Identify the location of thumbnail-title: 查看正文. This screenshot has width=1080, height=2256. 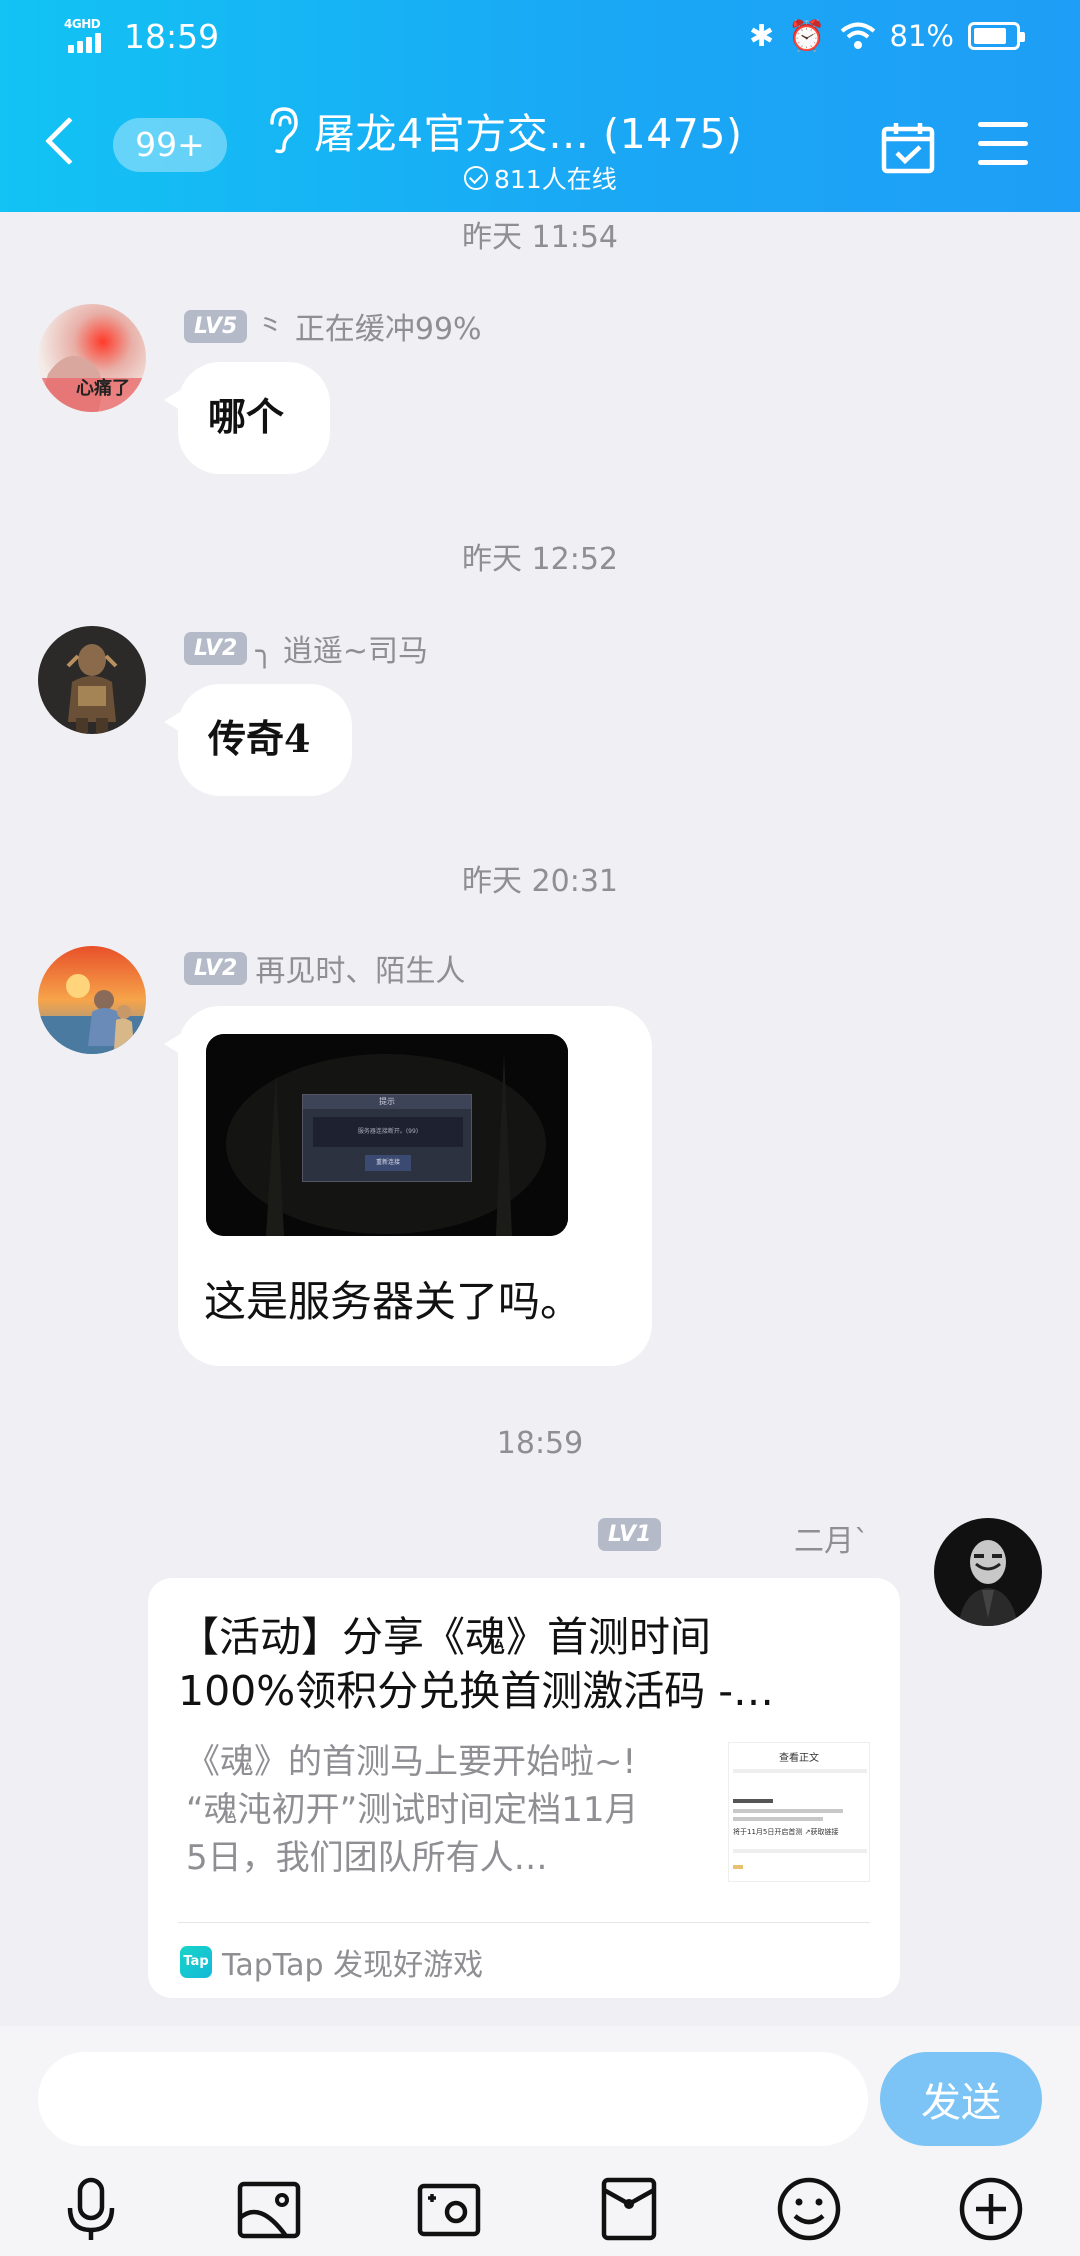
(799, 1758).